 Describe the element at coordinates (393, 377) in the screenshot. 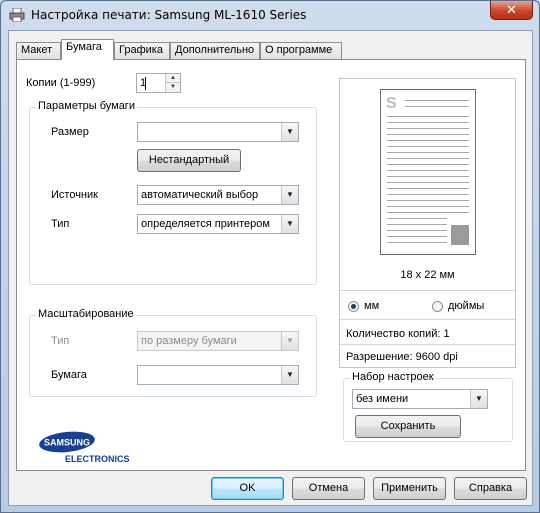

I see `favorites-title: Набор настроек` at that location.